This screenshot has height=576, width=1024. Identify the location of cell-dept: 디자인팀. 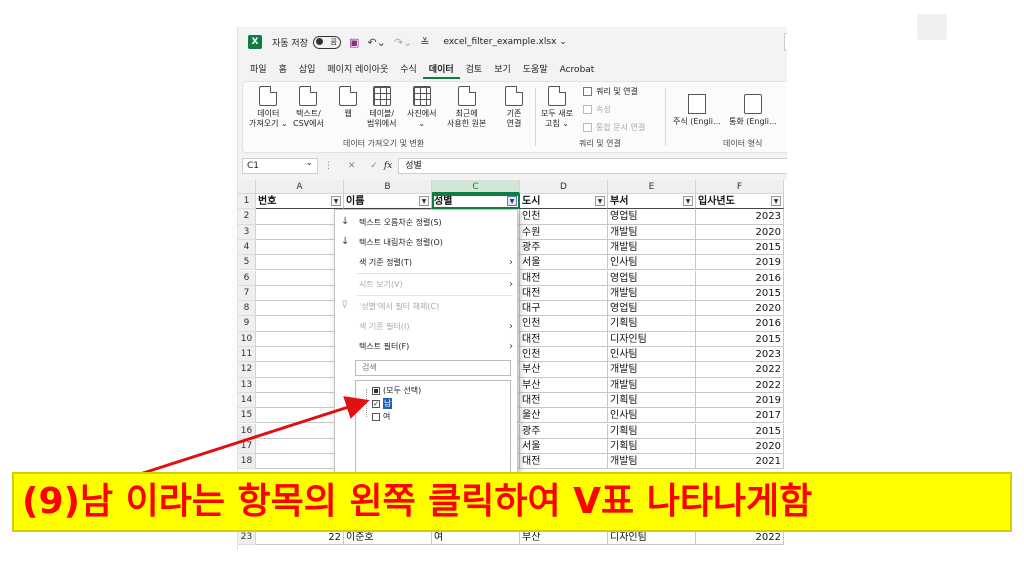
(652, 339).